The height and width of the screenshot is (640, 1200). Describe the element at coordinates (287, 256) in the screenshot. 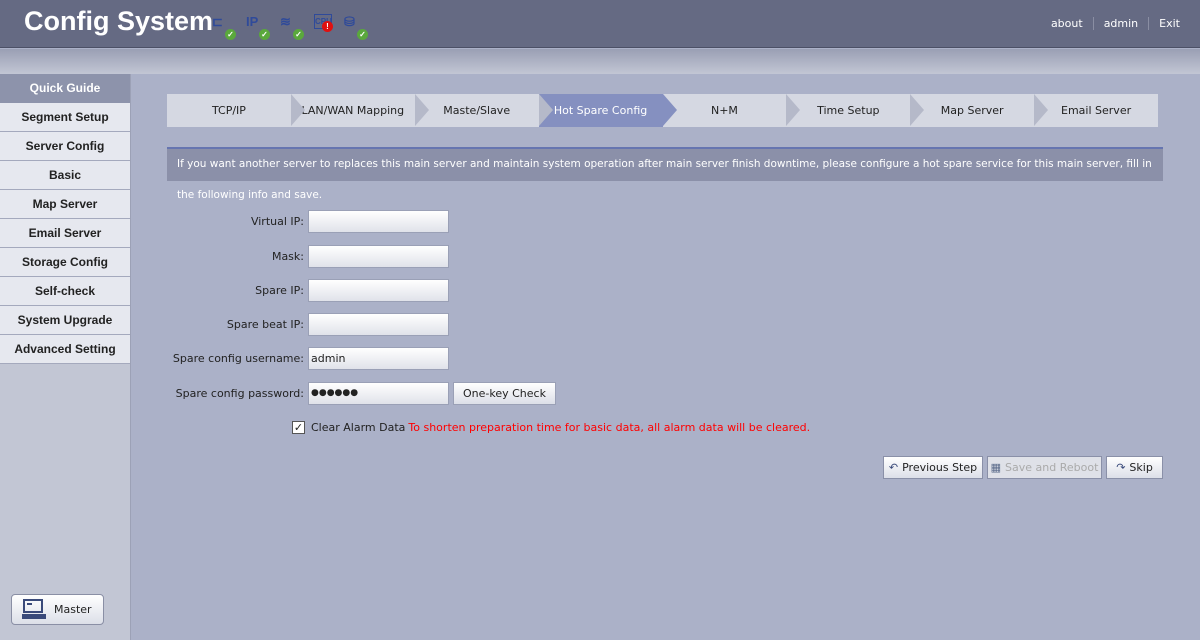

I see `mask-label: Mask:` at that location.